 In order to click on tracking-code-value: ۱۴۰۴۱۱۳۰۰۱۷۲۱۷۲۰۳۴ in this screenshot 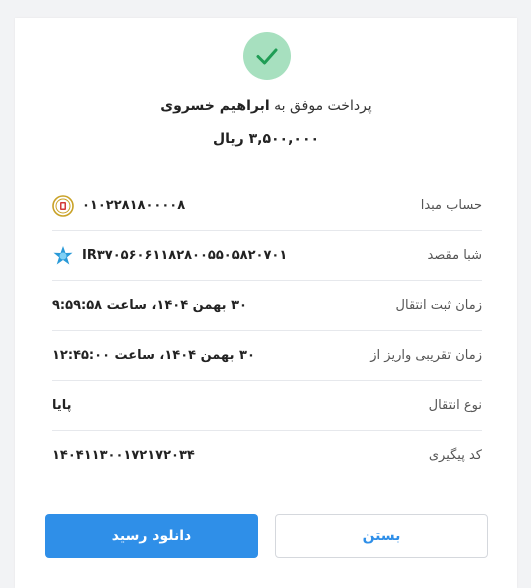, I will do `click(123, 455)`.